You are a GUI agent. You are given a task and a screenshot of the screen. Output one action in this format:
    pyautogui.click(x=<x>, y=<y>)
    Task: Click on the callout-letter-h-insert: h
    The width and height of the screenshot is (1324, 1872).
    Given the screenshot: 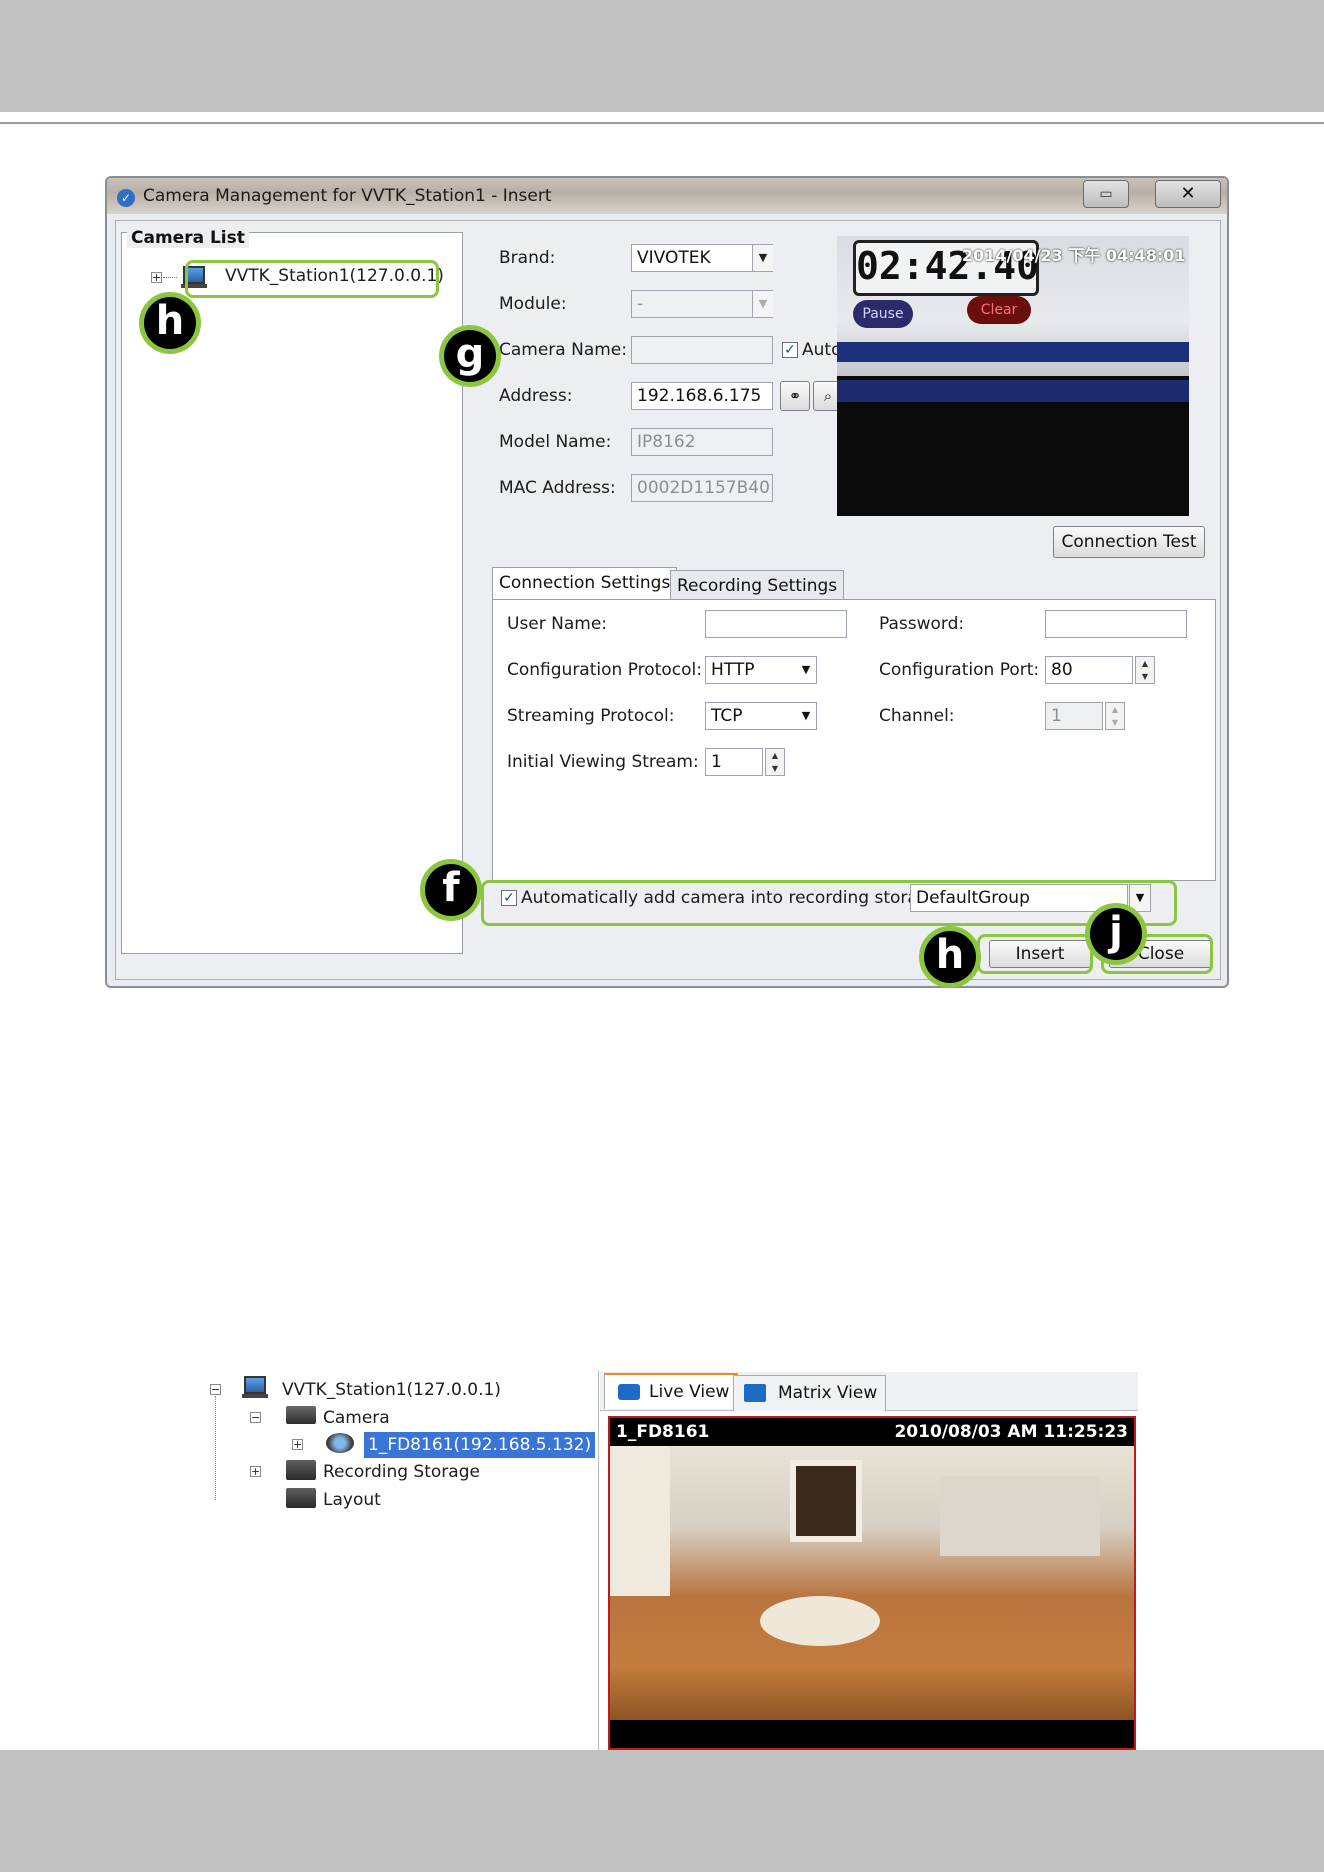 What is the action you would take?
    pyautogui.click(x=950, y=957)
    